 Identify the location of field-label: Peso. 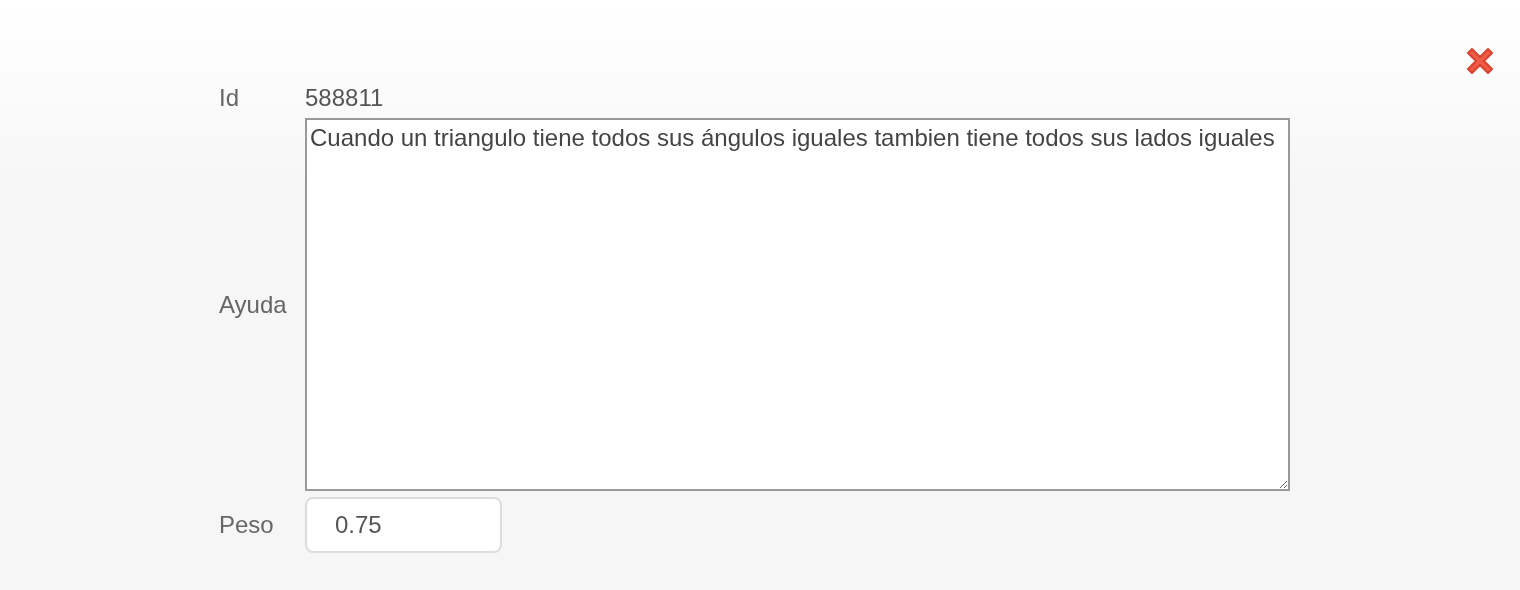
(247, 525).